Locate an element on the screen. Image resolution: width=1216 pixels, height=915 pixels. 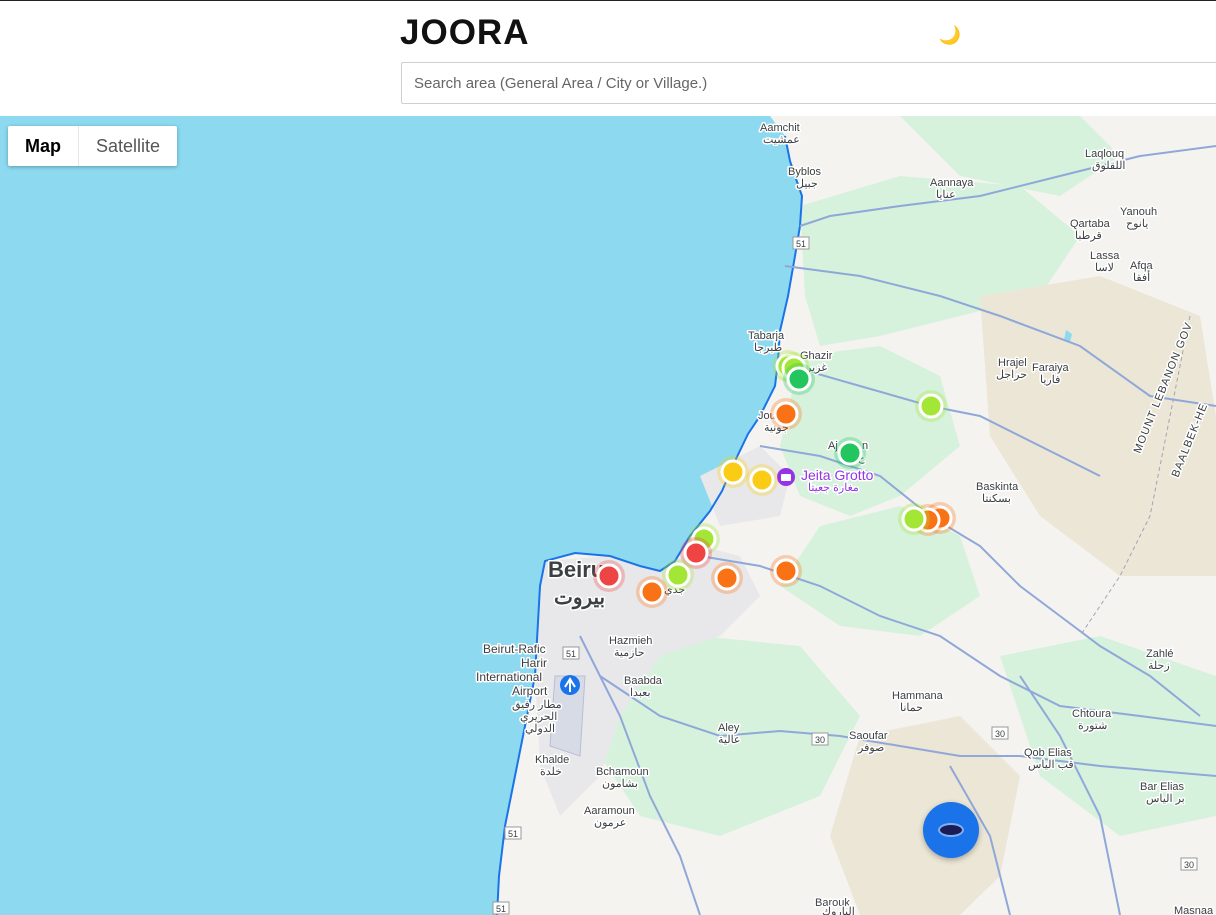
place-label: اللقلوق is located at coordinates (1108, 166).